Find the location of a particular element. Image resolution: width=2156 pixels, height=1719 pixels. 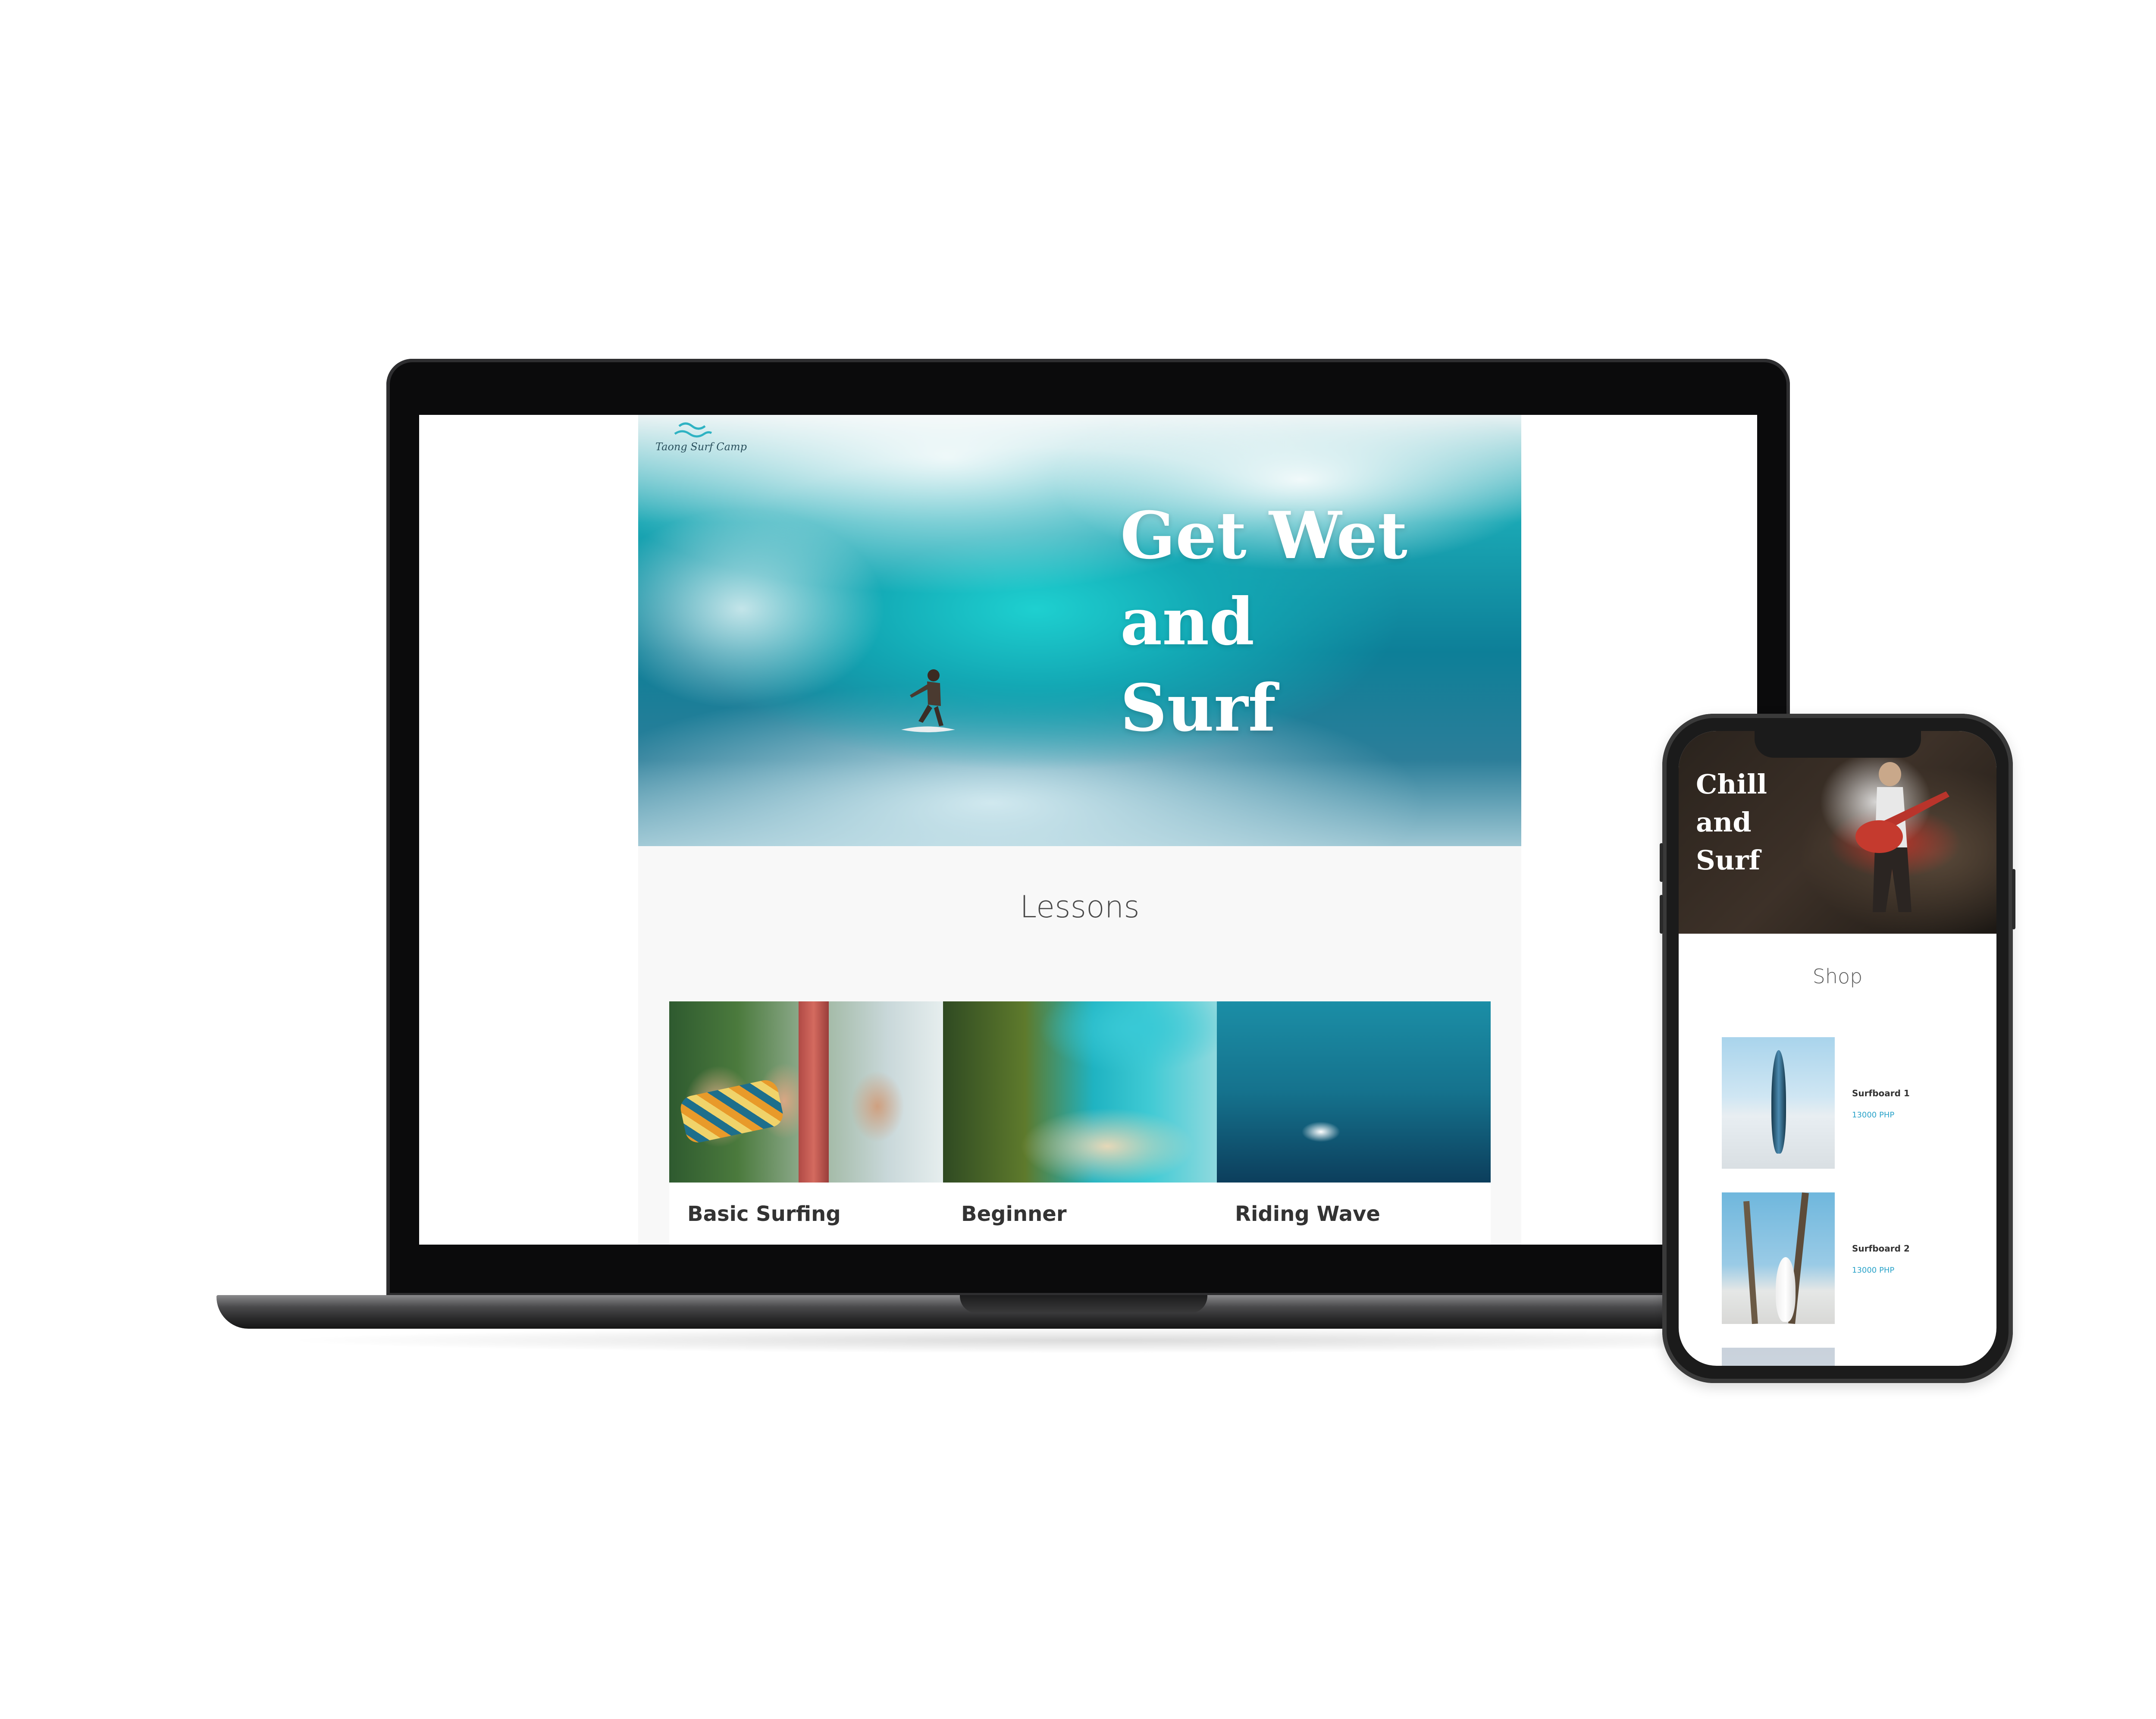

lesson-card-beginner: Beginner is located at coordinates (1080, 1123).